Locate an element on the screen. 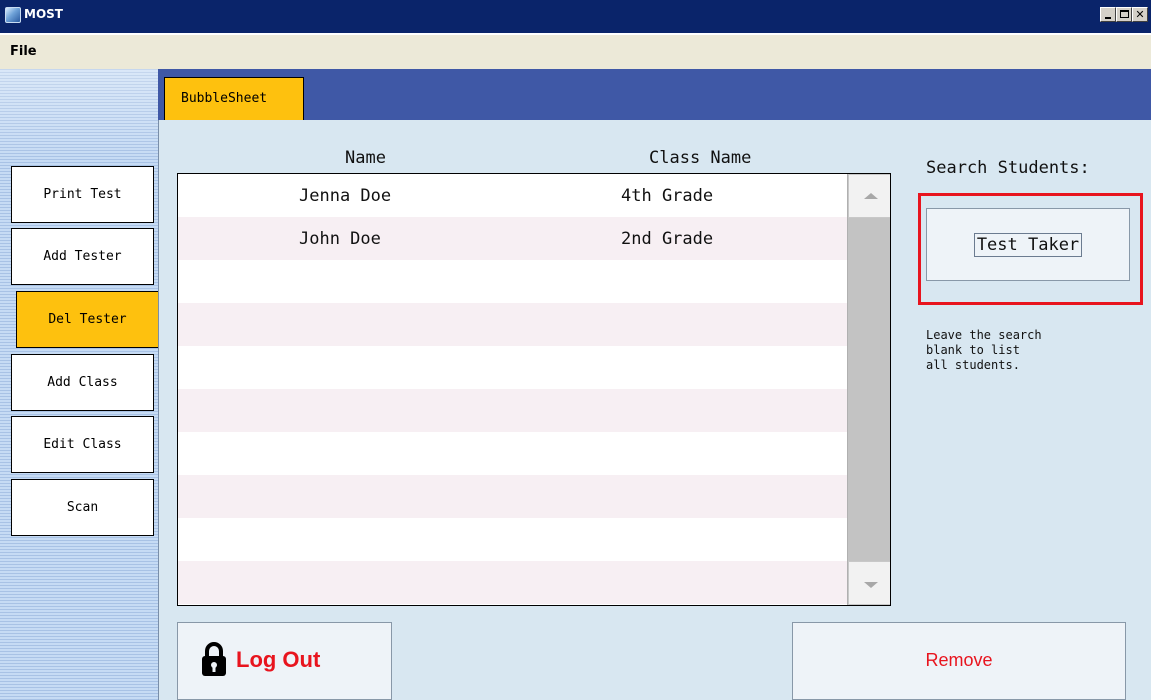  maximize-icon is located at coordinates (1124, 14).